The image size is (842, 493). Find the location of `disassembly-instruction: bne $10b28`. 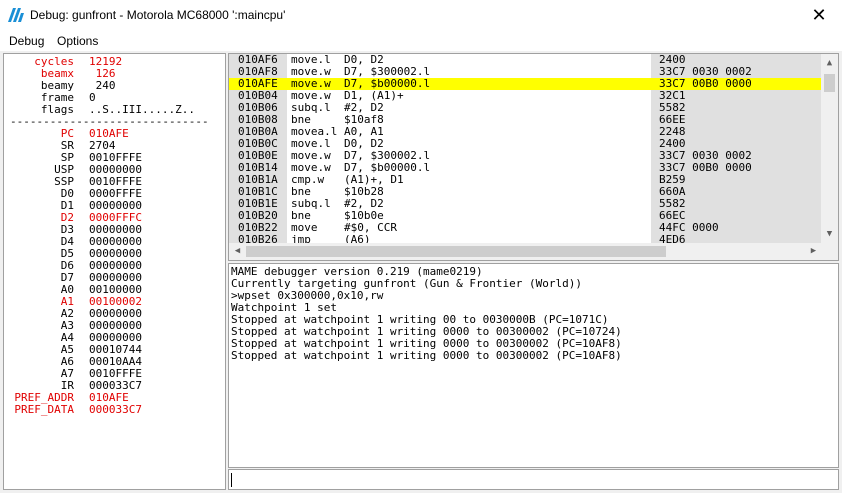

disassembly-instruction: bne $10b28 is located at coordinates (337, 191).